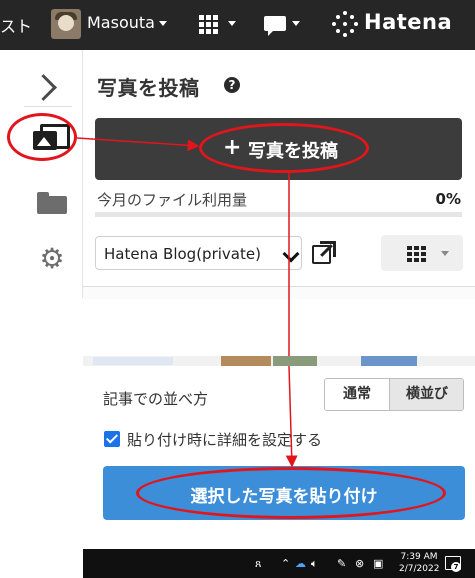 This screenshot has width=475, height=578. What do you see at coordinates (209, 25) in the screenshot?
I see `apps-grid-icon` at bounding box center [209, 25].